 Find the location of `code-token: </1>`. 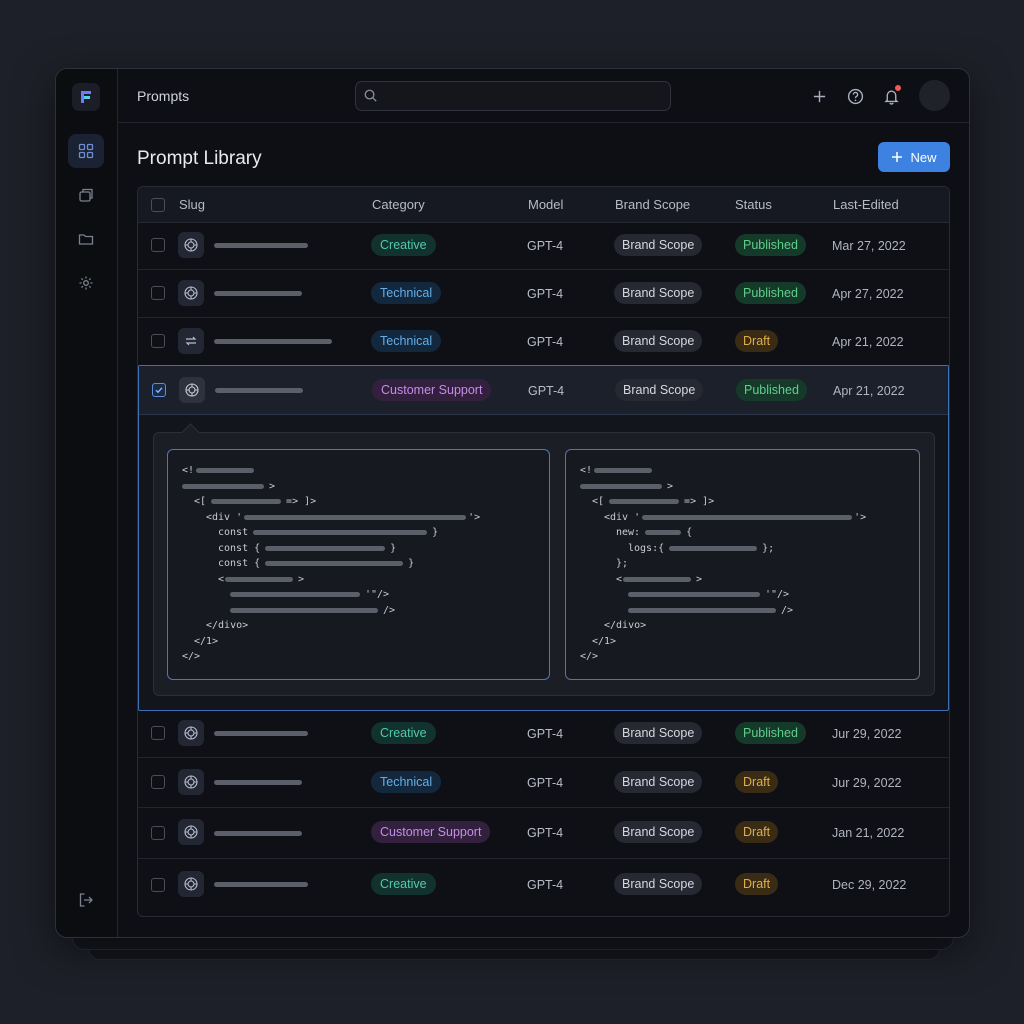

code-token: </1> is located at coordinates (206, 641).